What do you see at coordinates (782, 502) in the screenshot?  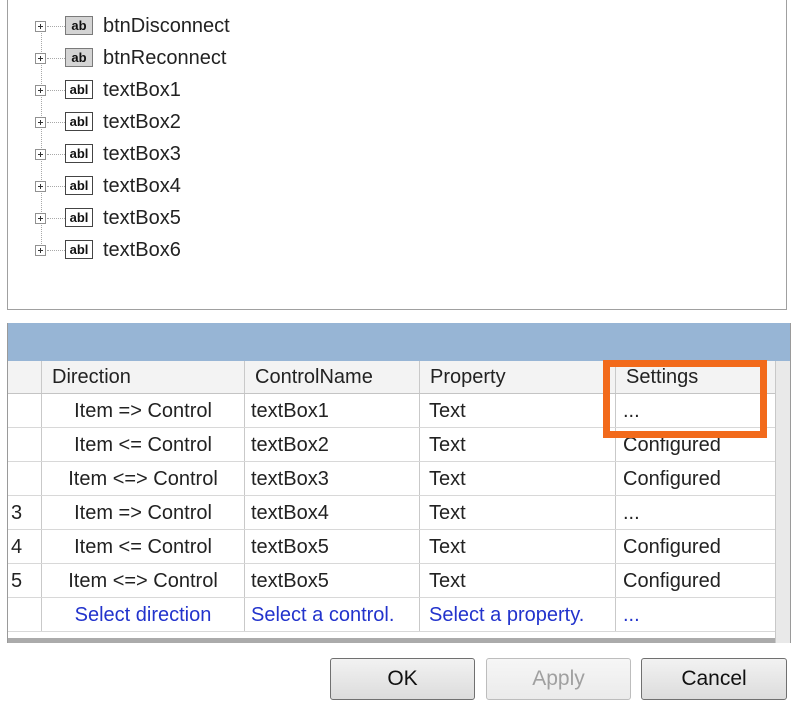 I see `vertical-scrollbar` at bounding box center [782, 502].